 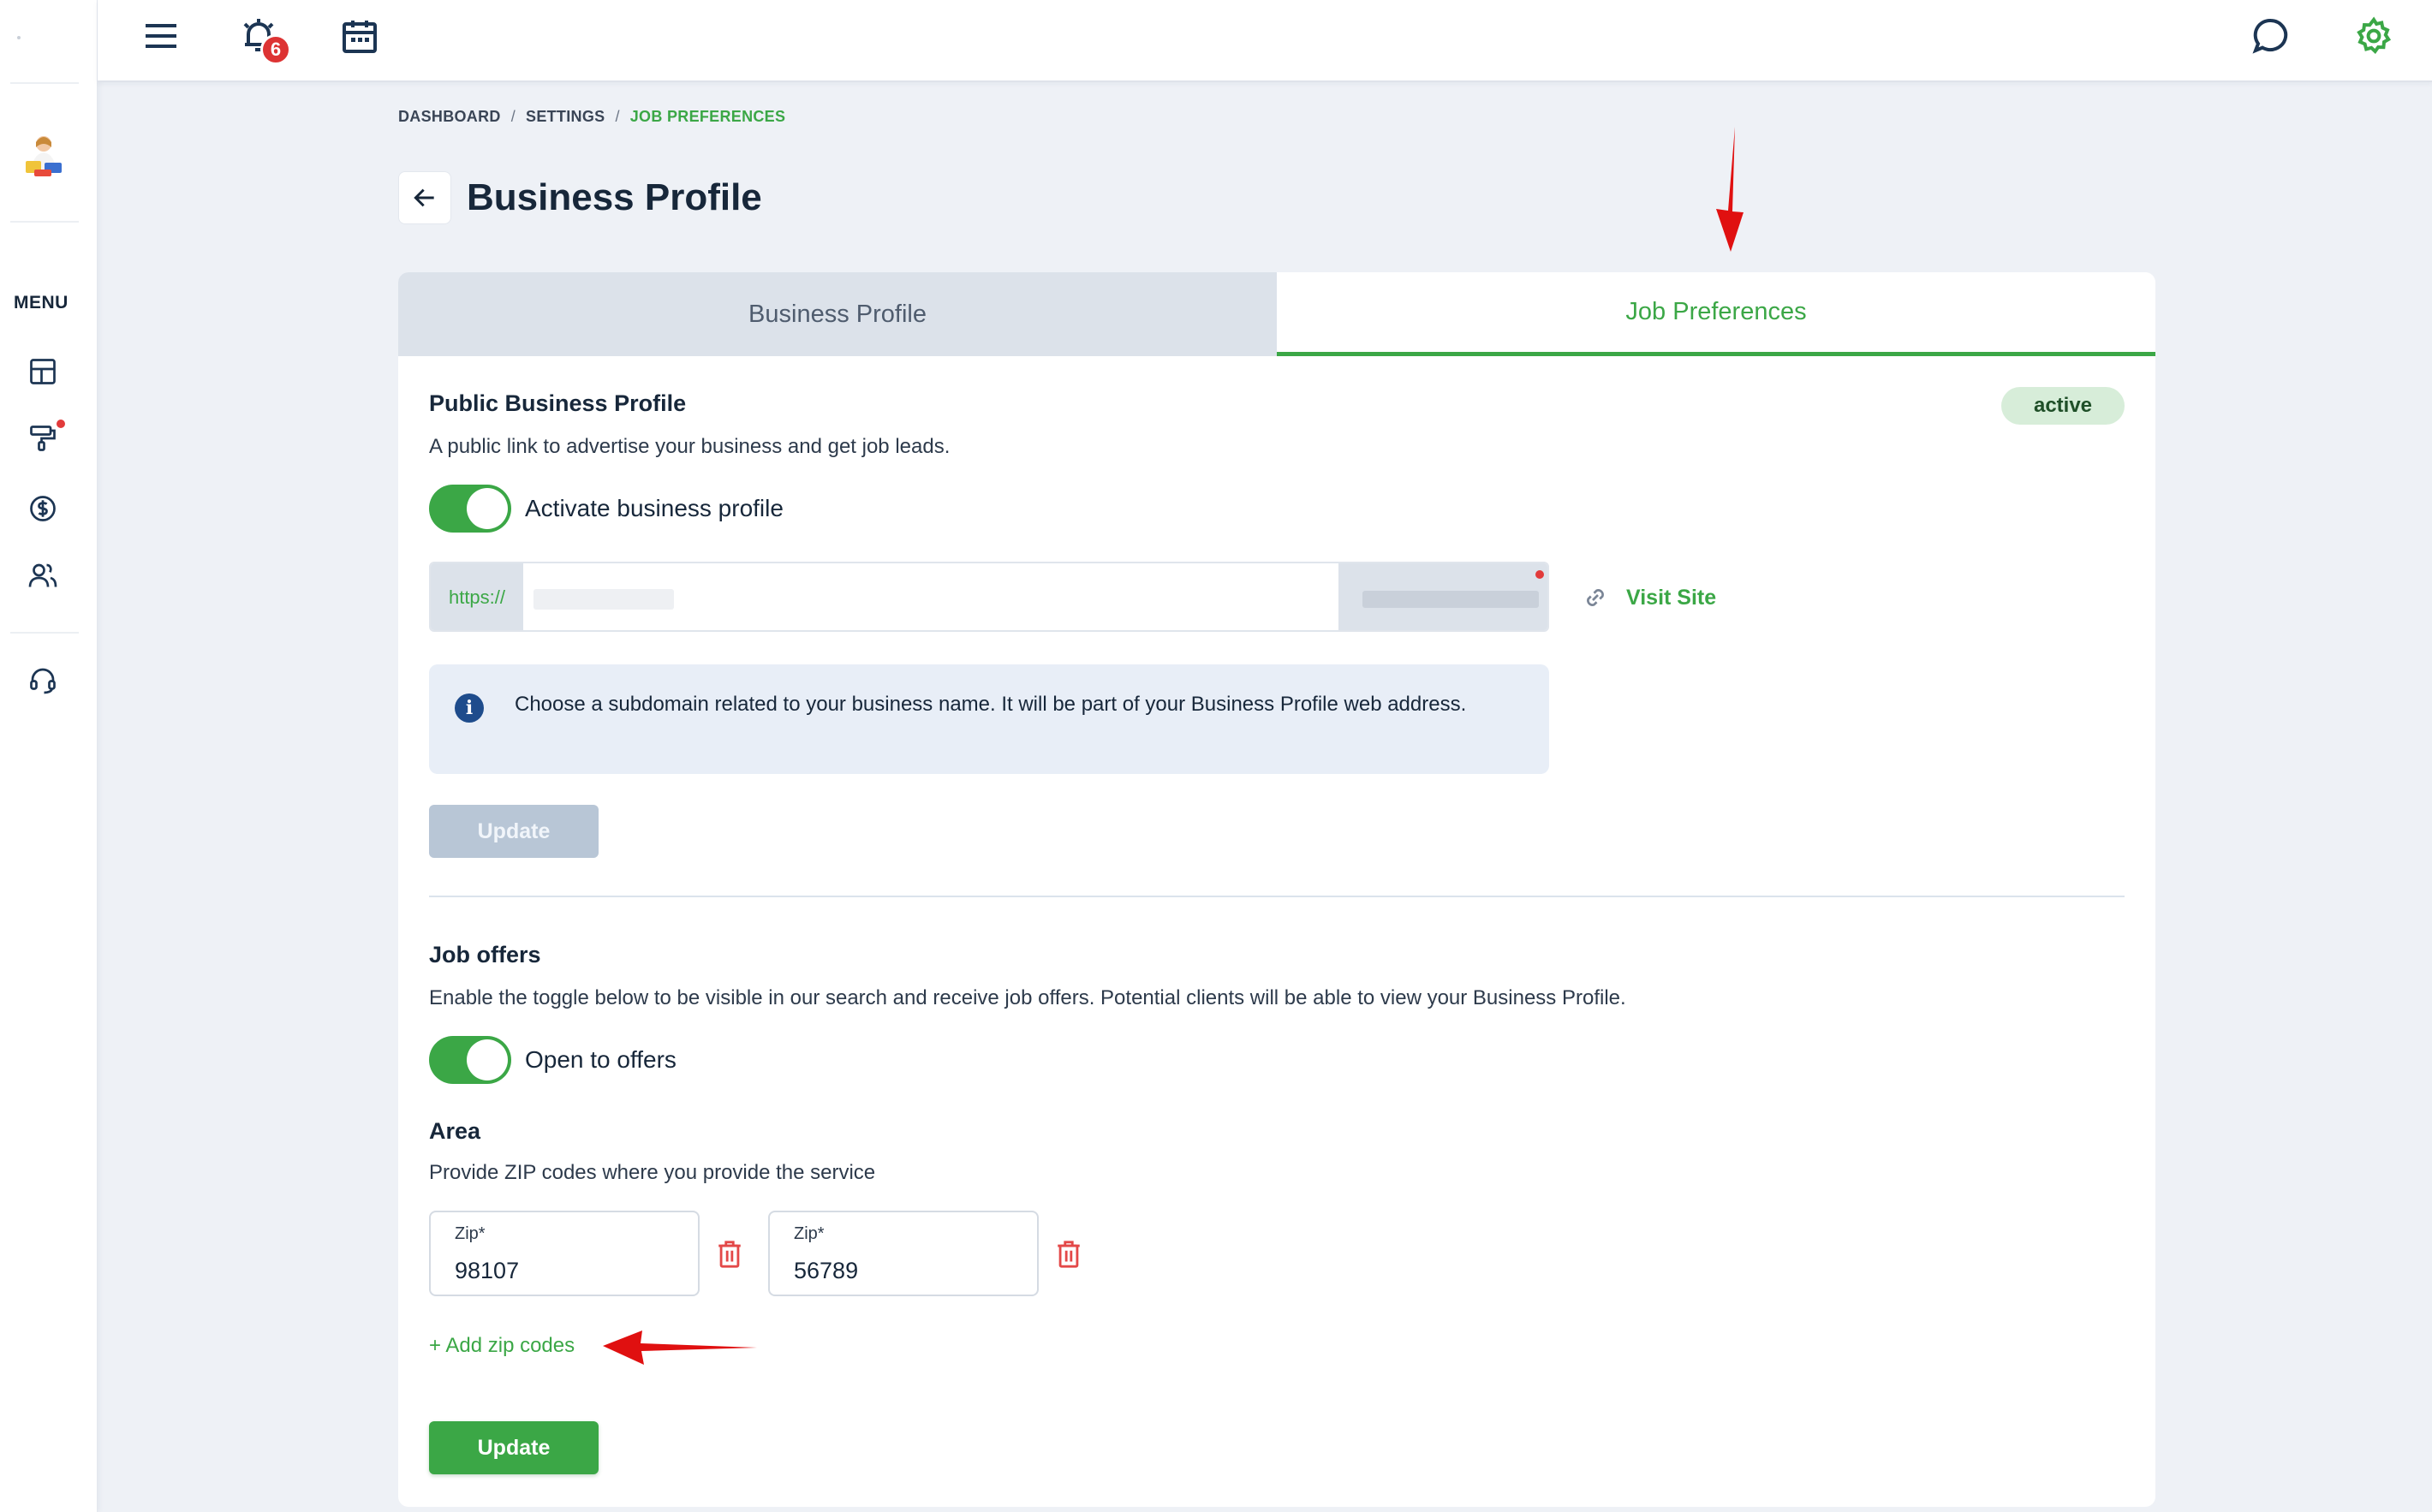 What do you see at coordinates (19, 37) in the screenshot?
I see `logo-mark` at bounding box center [19, 37].